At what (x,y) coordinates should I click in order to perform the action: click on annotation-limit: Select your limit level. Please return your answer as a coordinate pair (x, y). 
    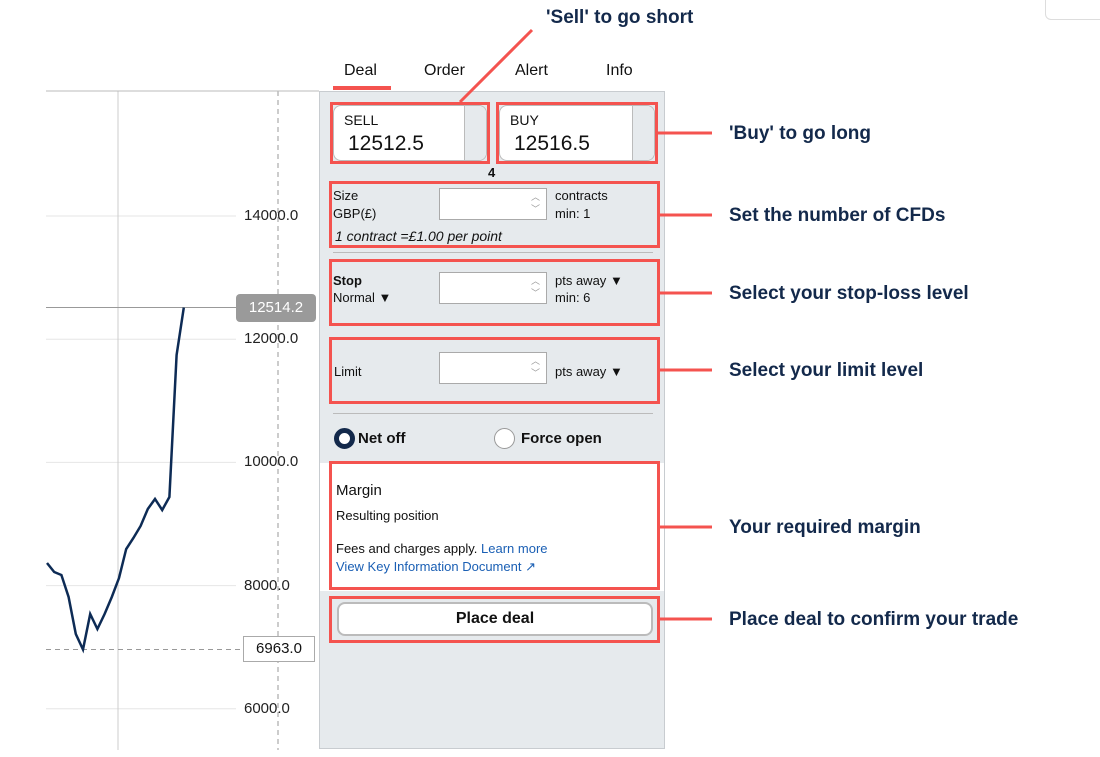
    Looking at the image, I should click on (826, 370).